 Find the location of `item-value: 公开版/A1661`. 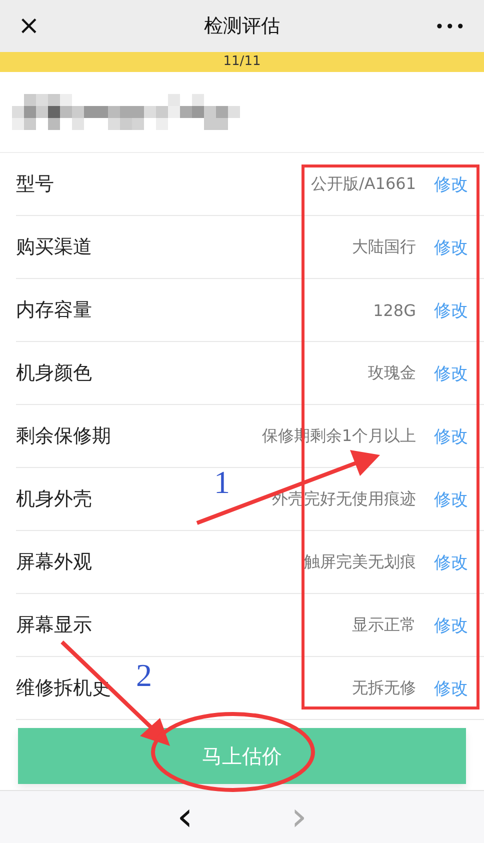

item-value: 公开版/A1661 is located at coordinates (363, 184).